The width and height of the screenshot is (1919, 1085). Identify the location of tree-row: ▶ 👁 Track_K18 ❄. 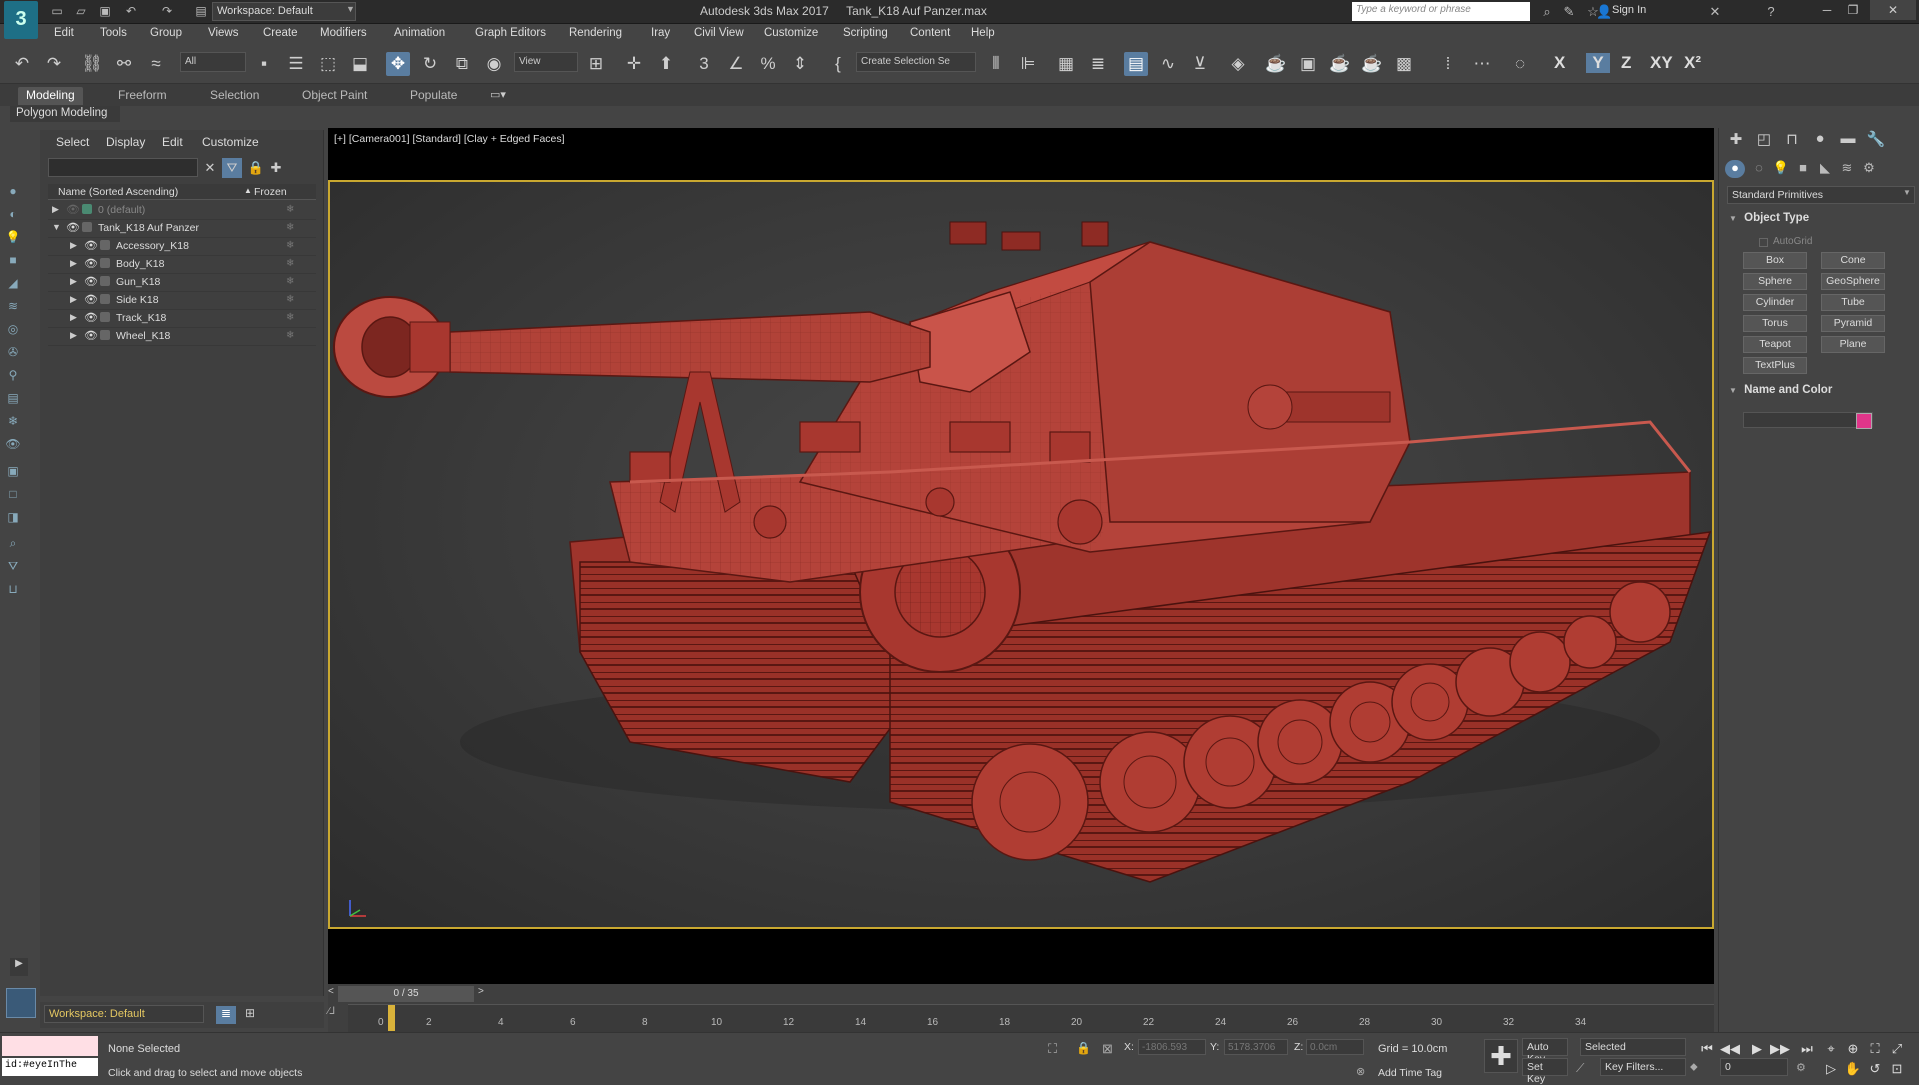
(182, 319).